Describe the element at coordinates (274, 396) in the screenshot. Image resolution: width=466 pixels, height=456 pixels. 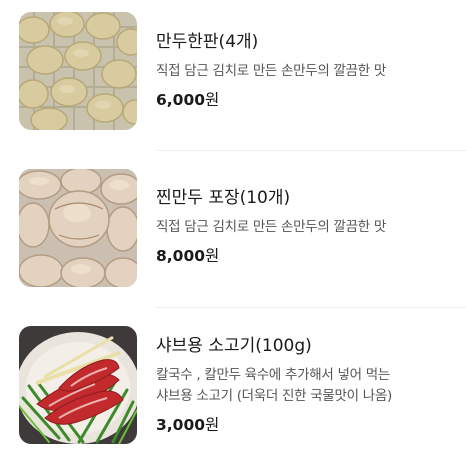
I see `item-description-line: 샤브용 소고기 (더욱더 진한 국물맛이 나옴)` at that location.